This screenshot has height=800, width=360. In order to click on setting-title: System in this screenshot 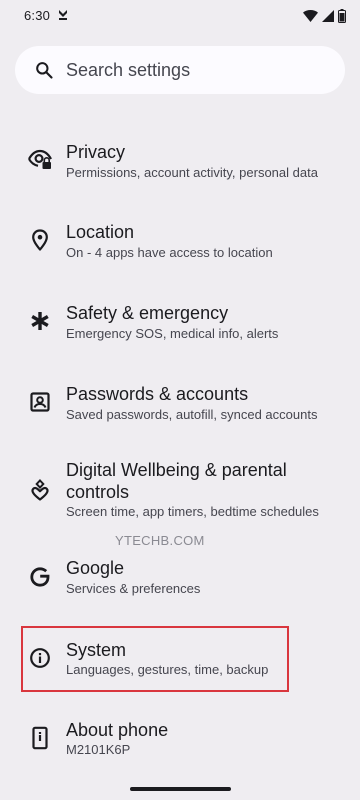, I will do `click(96, 650)`.